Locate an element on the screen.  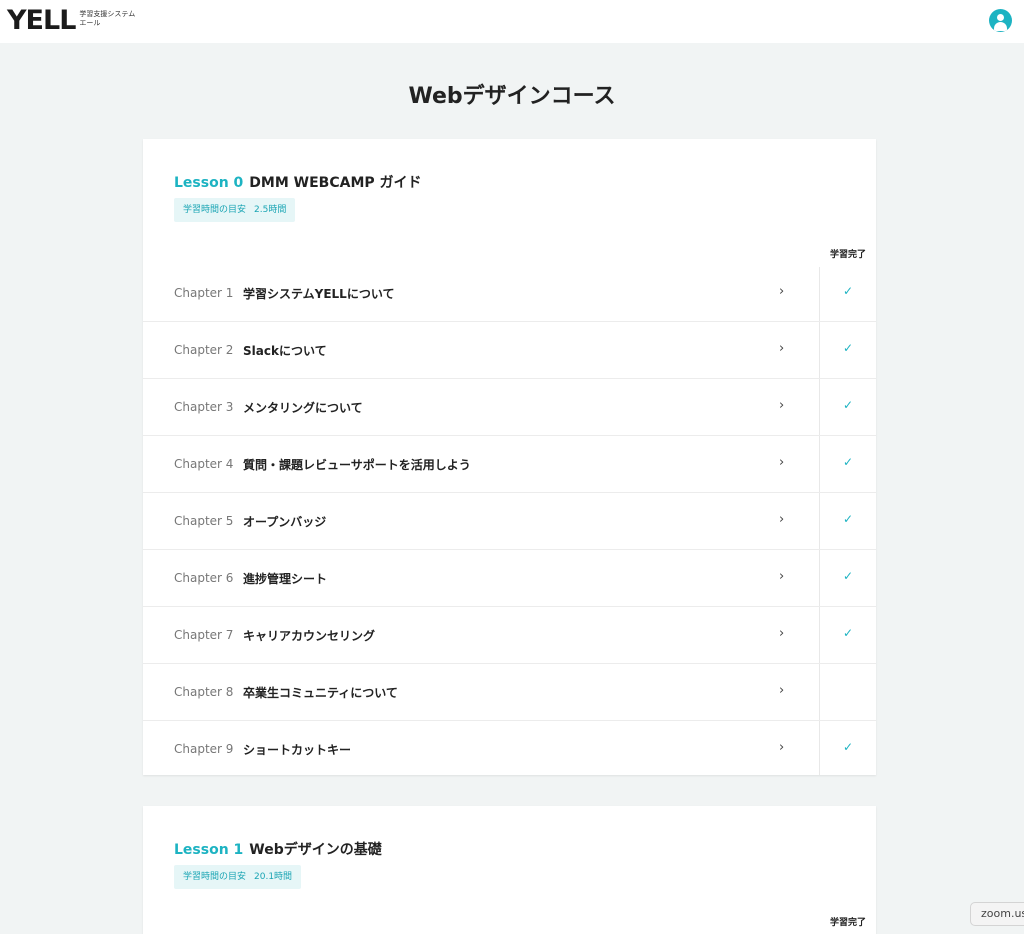
chapter-row: Chapter 5 オープンバッジ › ✓ is located at coordinates (509, 521).